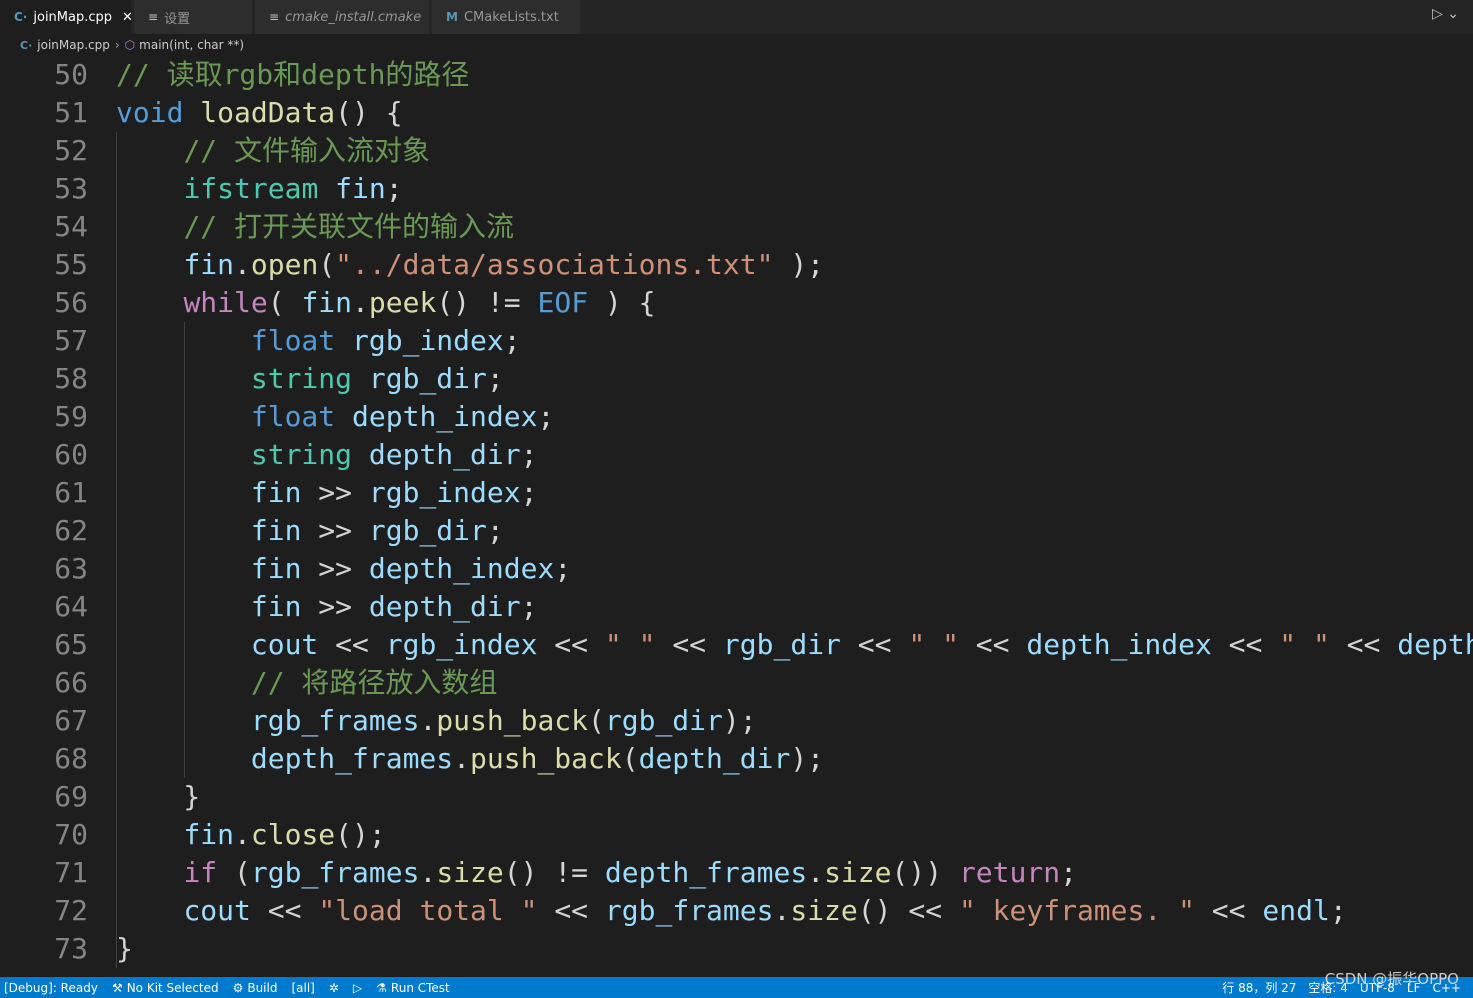 This screenshot has height=998, width=1473. What do you see at coordinates (794, 607) in the screenshot?
I see `code-line: fin >> depth_dir;` at bounding box center [794, 607].